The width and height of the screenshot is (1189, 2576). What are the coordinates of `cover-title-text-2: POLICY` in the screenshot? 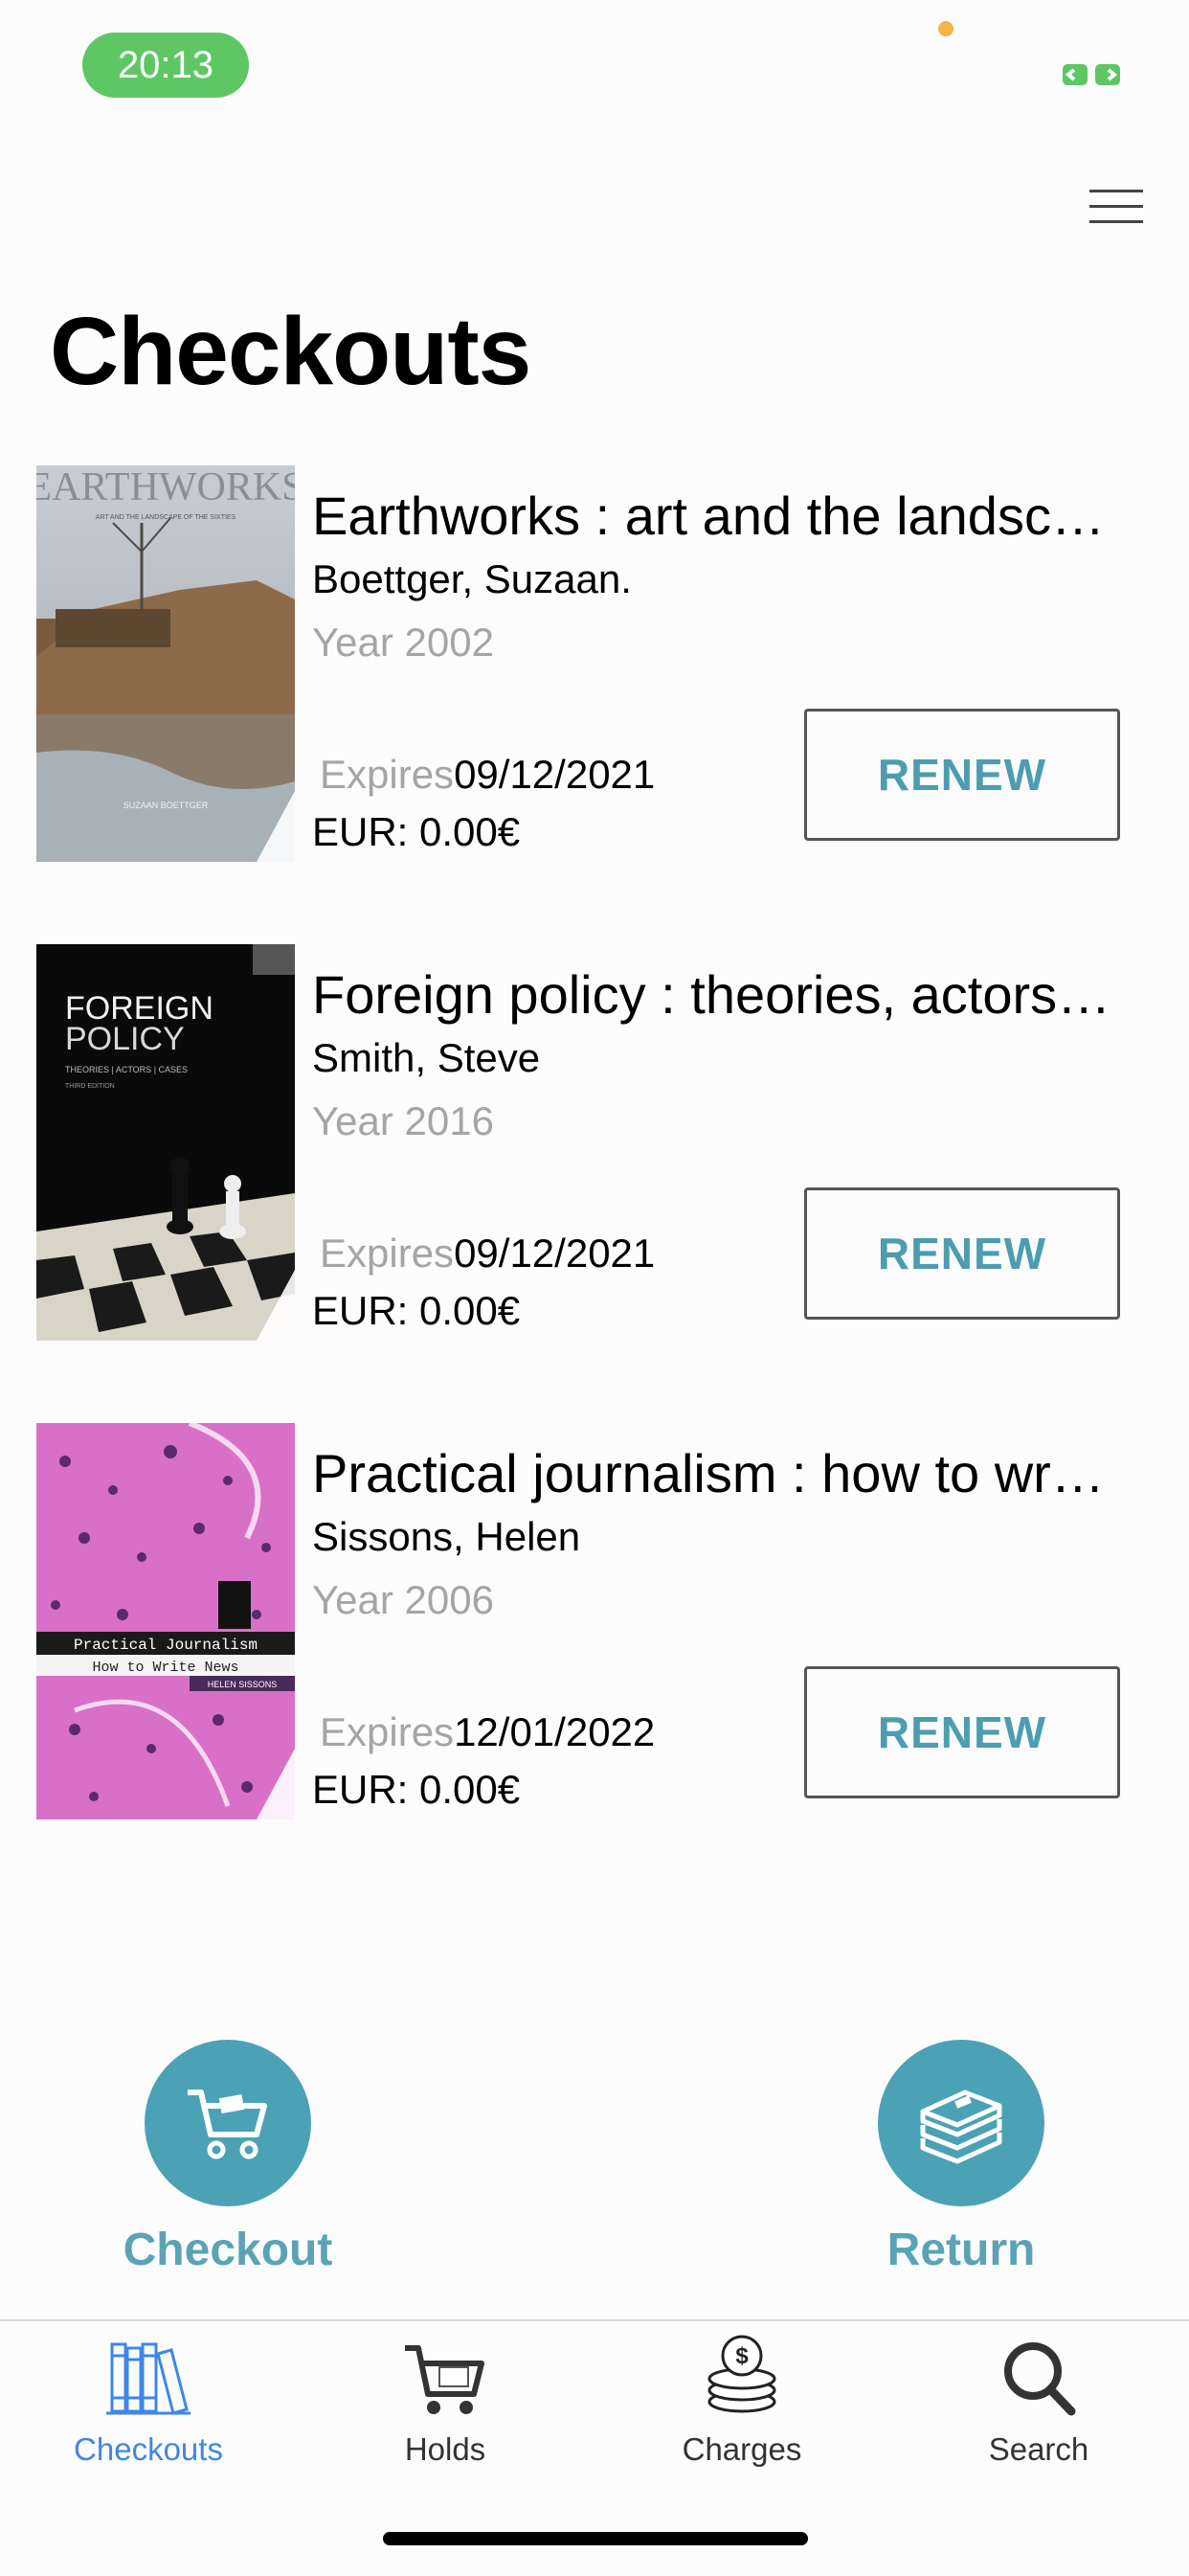 It's located at (125, 1039).